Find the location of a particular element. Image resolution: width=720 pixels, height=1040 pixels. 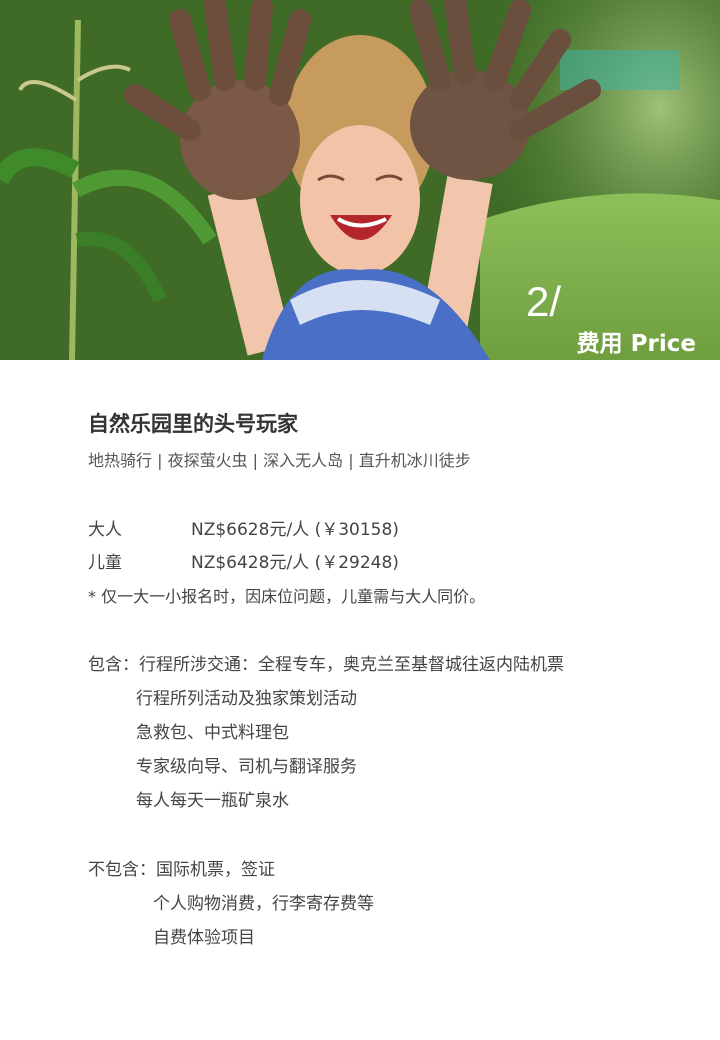

list-item: 包含：行程所涉交通：全程专车，奥克兰至基督城往返内陆机票 is located at coordinates (398, 665).